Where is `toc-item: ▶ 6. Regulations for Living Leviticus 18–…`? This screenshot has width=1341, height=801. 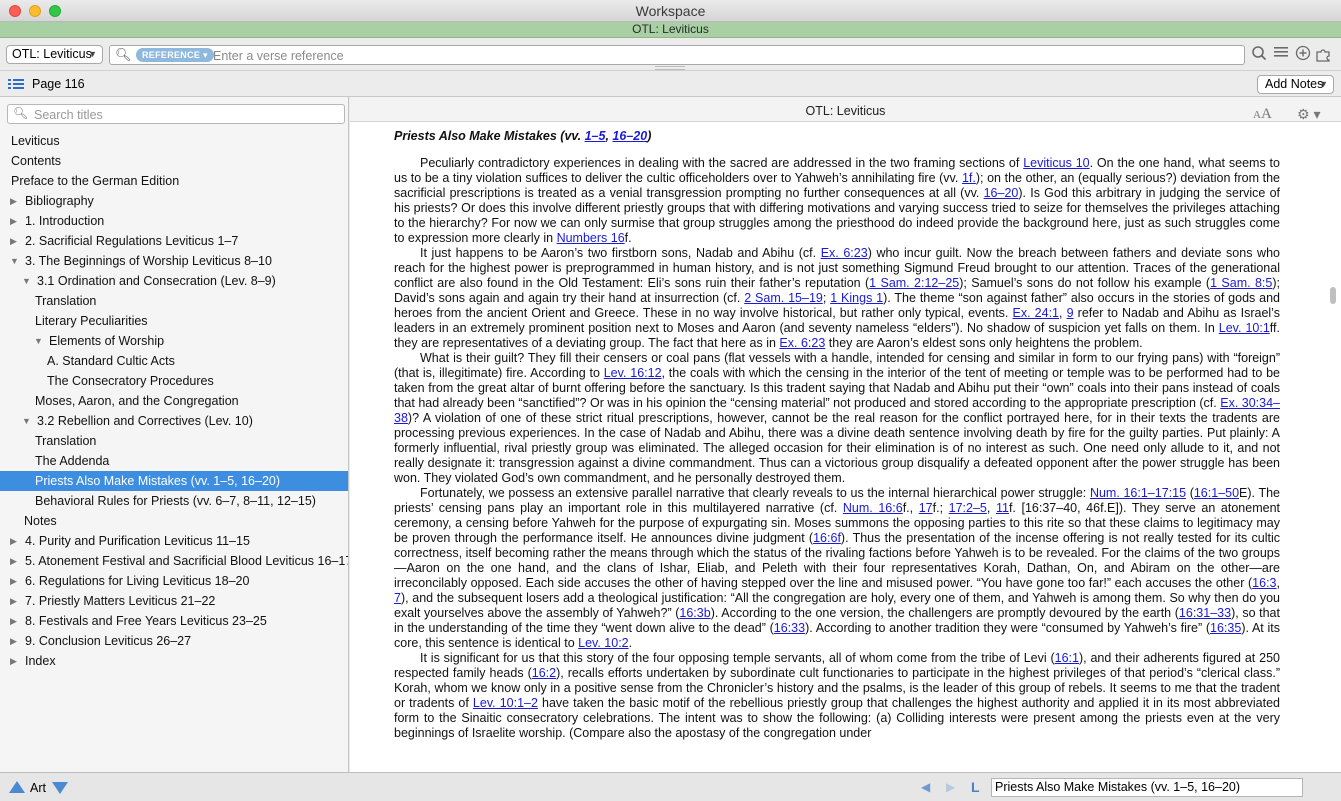 toc-item: ▶ 6. Regulations for Living Leviticus 18–… is located at coordinates (174, 581).